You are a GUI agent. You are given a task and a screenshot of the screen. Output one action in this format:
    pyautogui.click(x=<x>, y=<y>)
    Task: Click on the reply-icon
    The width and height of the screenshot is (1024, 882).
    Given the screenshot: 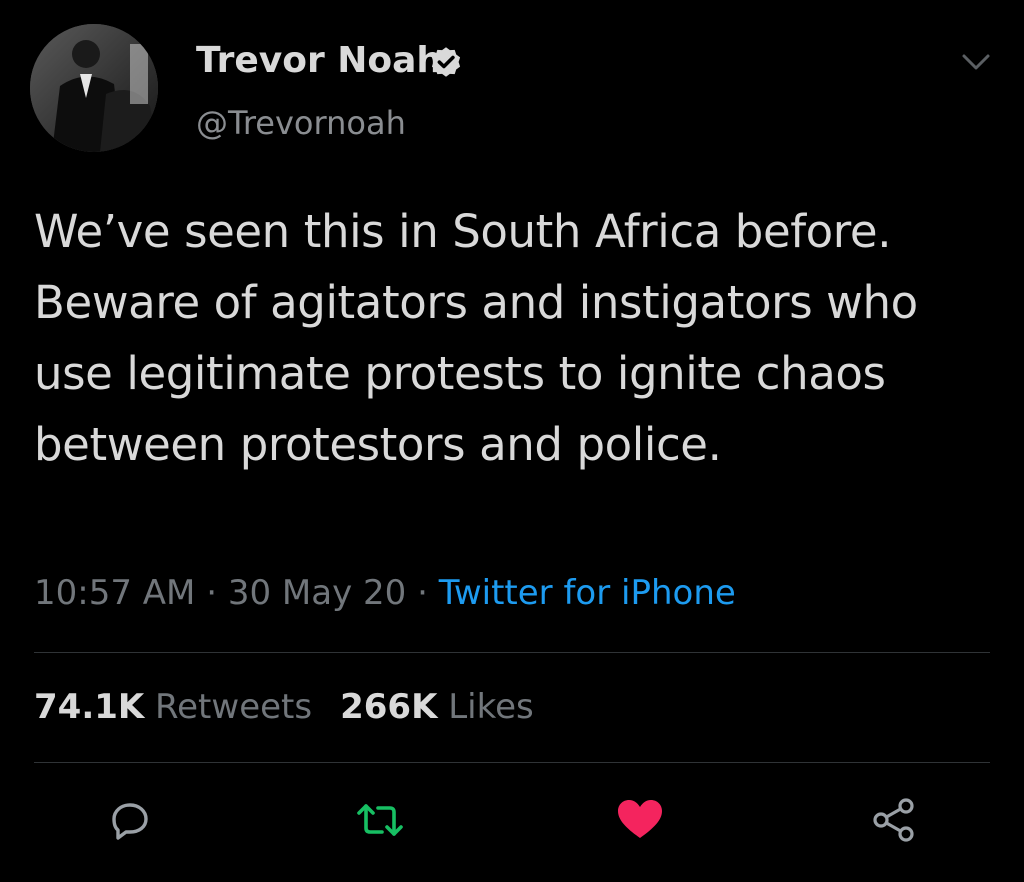 What is the action you would take?
    pyautogui.click(x=130, y=821)
    